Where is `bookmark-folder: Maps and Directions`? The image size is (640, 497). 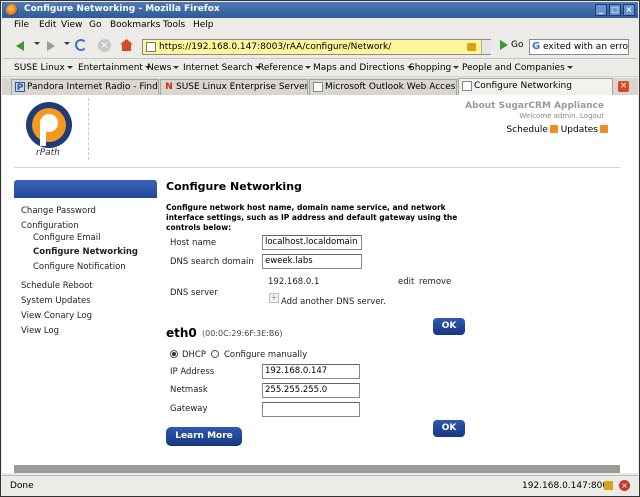
bookmark-folder: Maps and Directions is located at coordinates (363, 68).